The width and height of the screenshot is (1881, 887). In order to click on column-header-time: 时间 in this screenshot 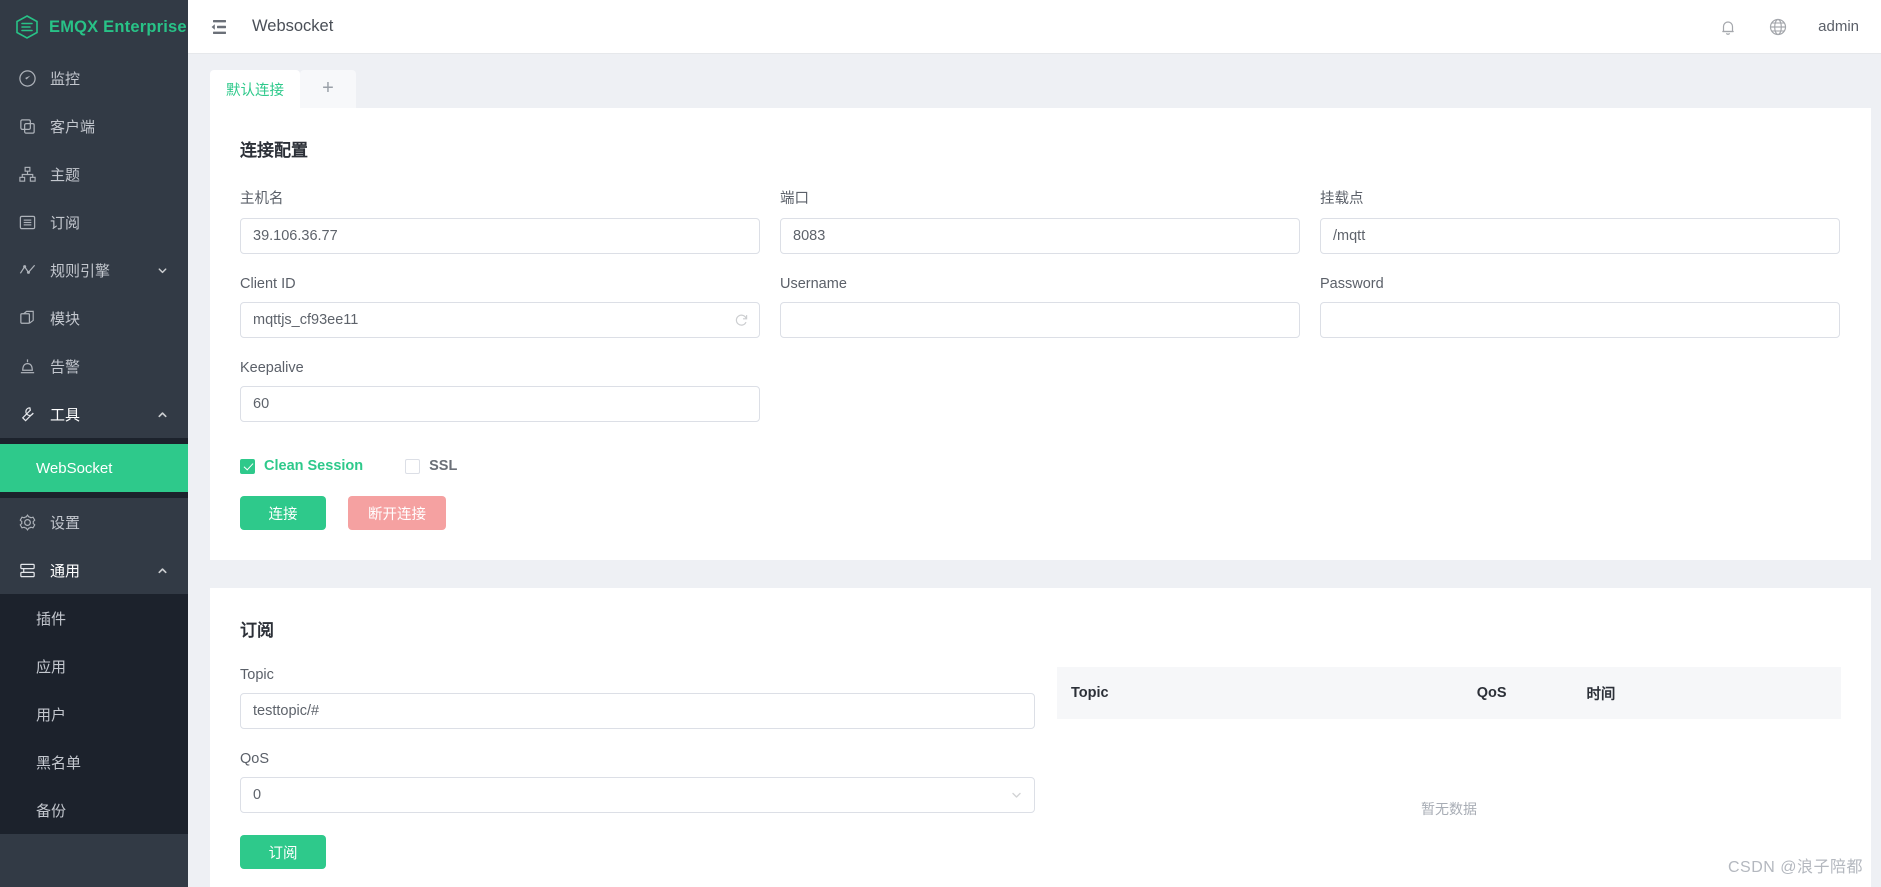, I will do `click(1707, 693)`.